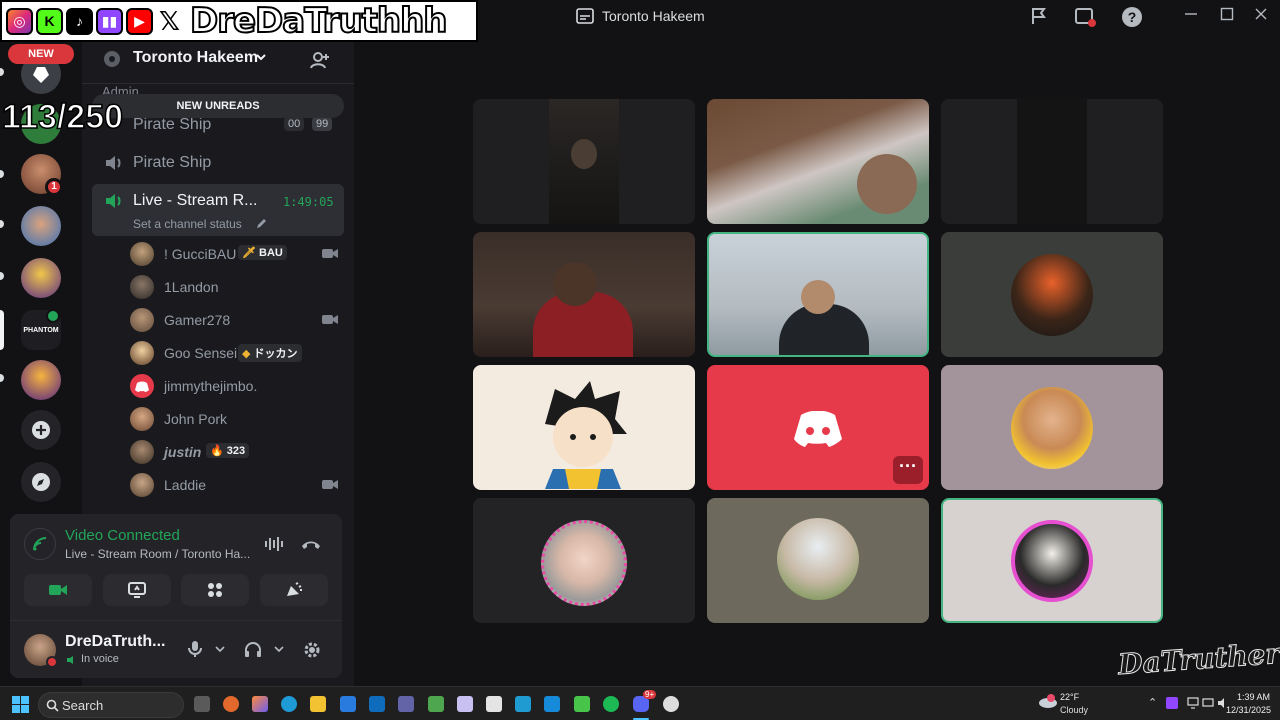 Image resolution: width=1280 pixels, height=720 pixels. I want to click on invite-people-icon, so click(320, 60).